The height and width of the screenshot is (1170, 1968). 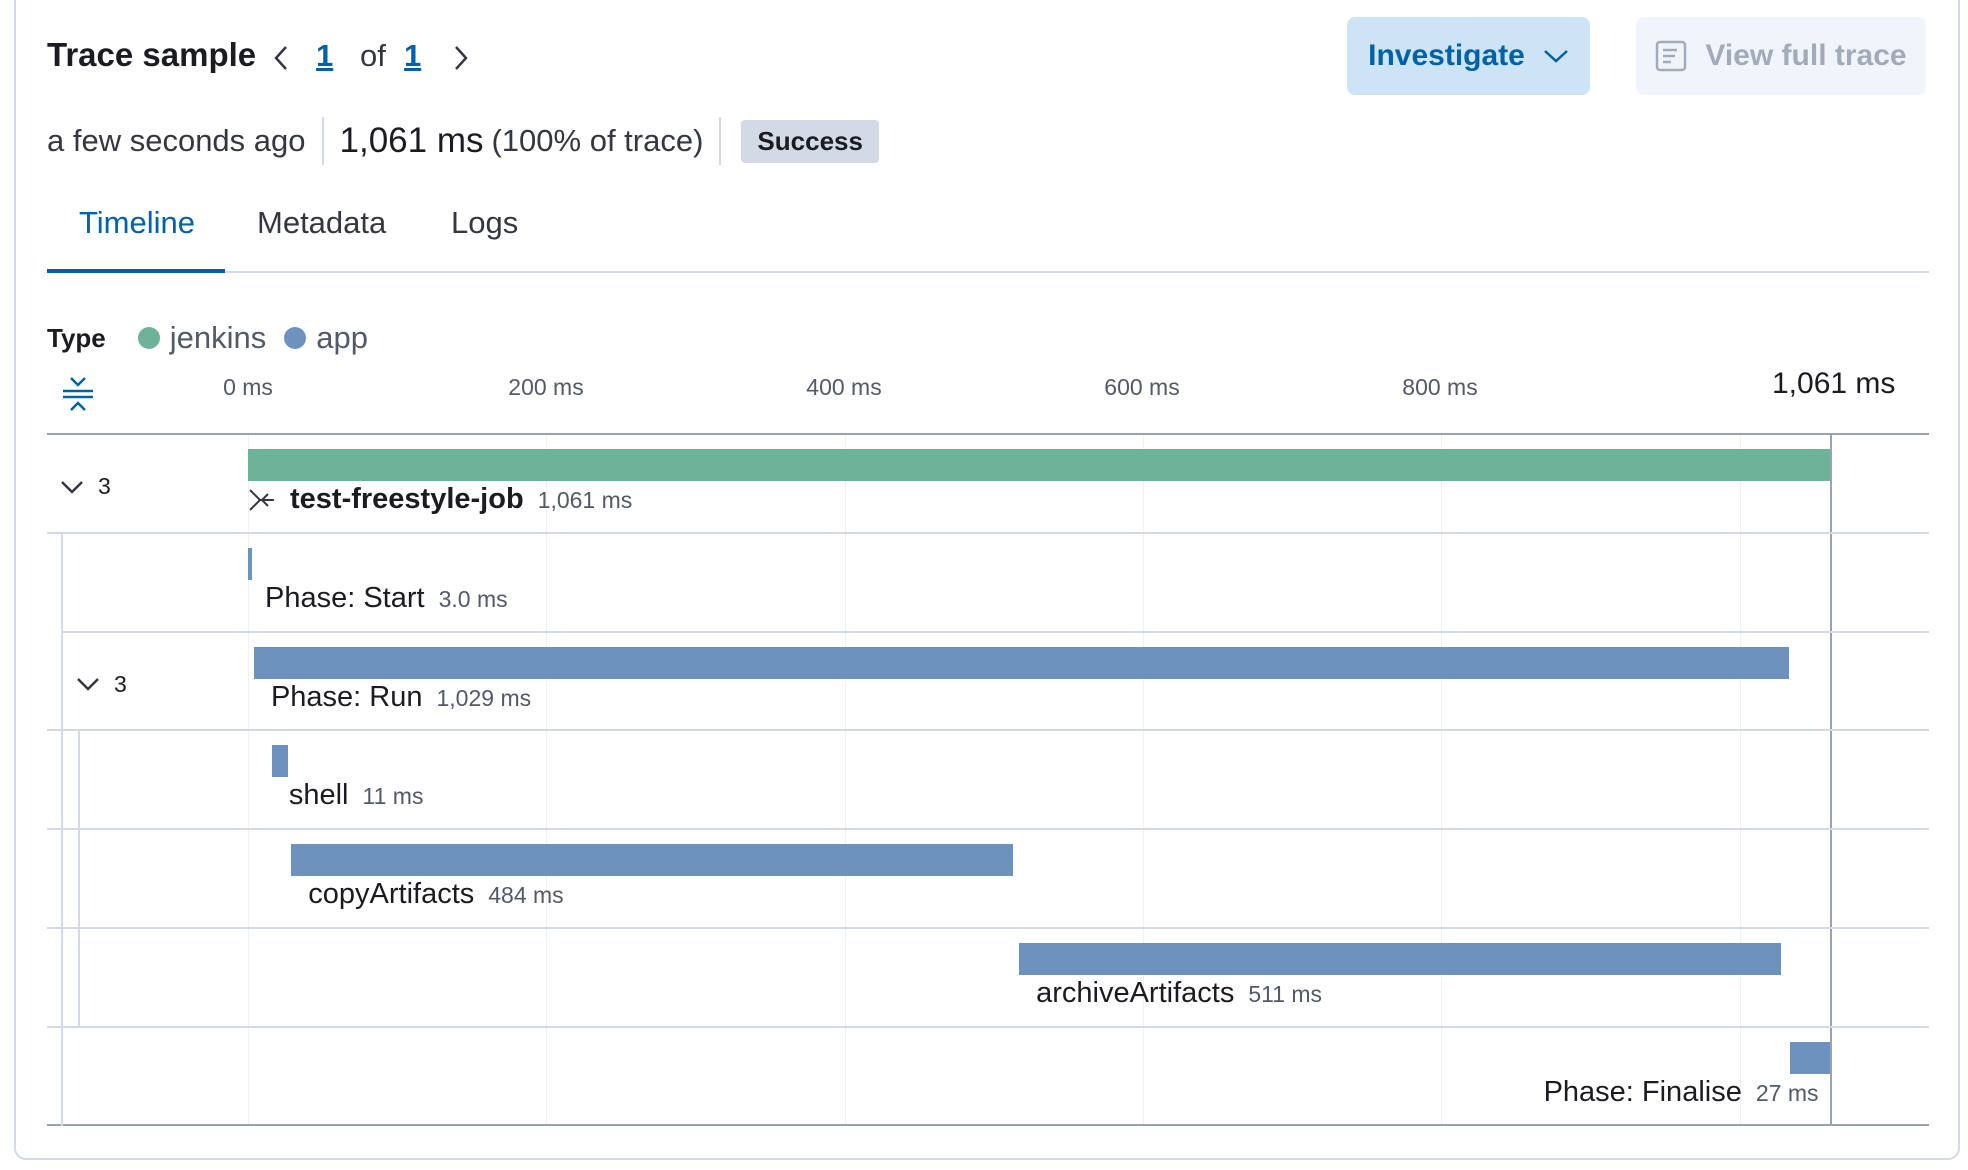 I want to click on axis-tick-label: 600 ms, so click(x=1142, y=387).